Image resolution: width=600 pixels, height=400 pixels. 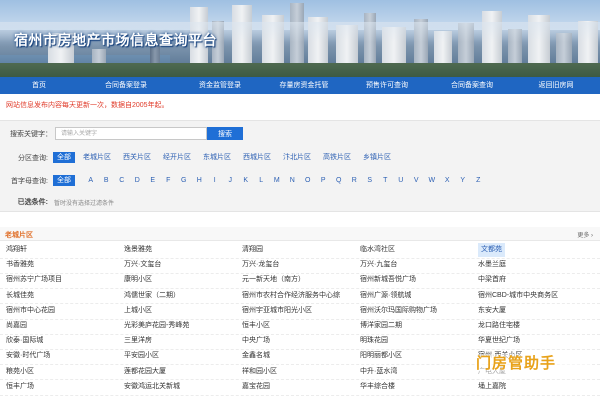 What do you see at coordinates (337, 157) in the screenshot?
I see `district-option: 高铁片区` at bounding box center [337, 157].